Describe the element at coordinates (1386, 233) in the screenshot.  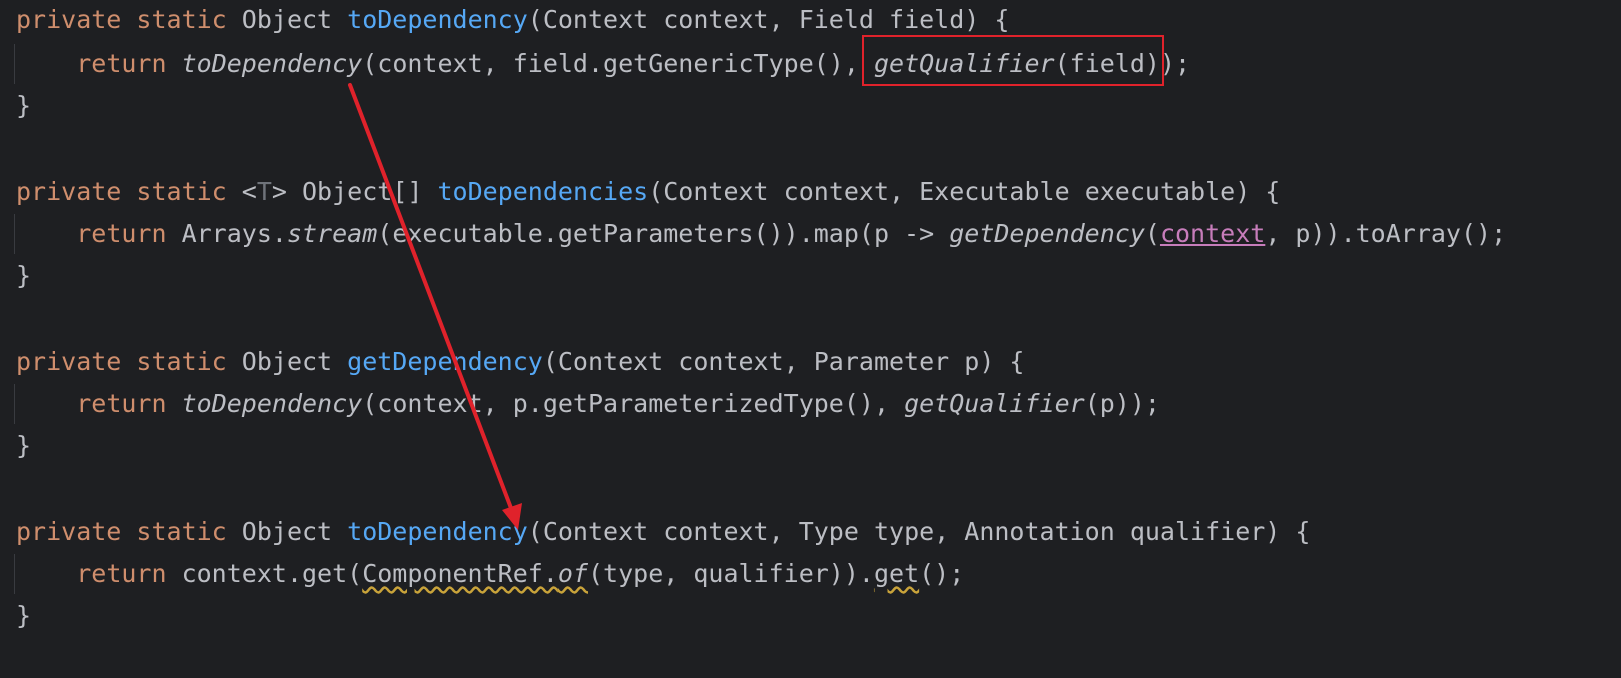
I see `code-token: , p)).toArray();` at that location.